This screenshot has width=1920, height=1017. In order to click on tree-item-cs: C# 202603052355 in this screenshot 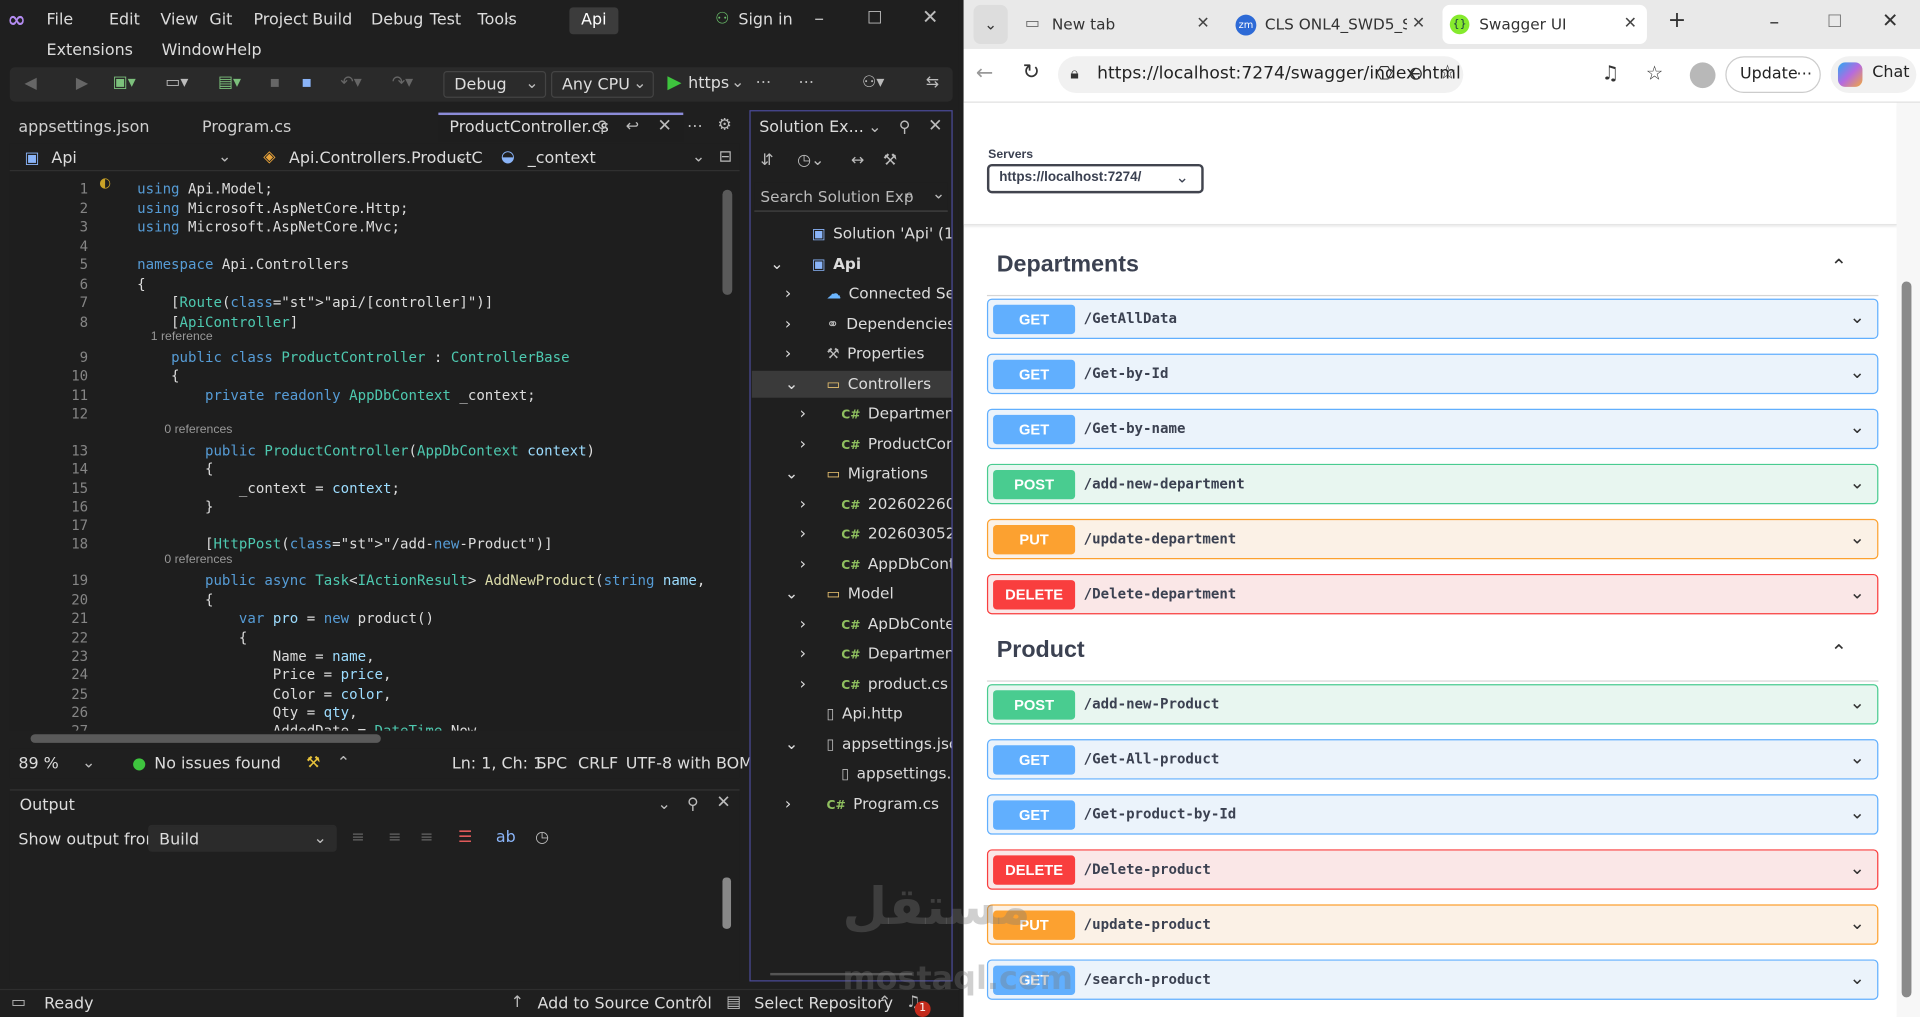, I will do `click(896, 533)`.